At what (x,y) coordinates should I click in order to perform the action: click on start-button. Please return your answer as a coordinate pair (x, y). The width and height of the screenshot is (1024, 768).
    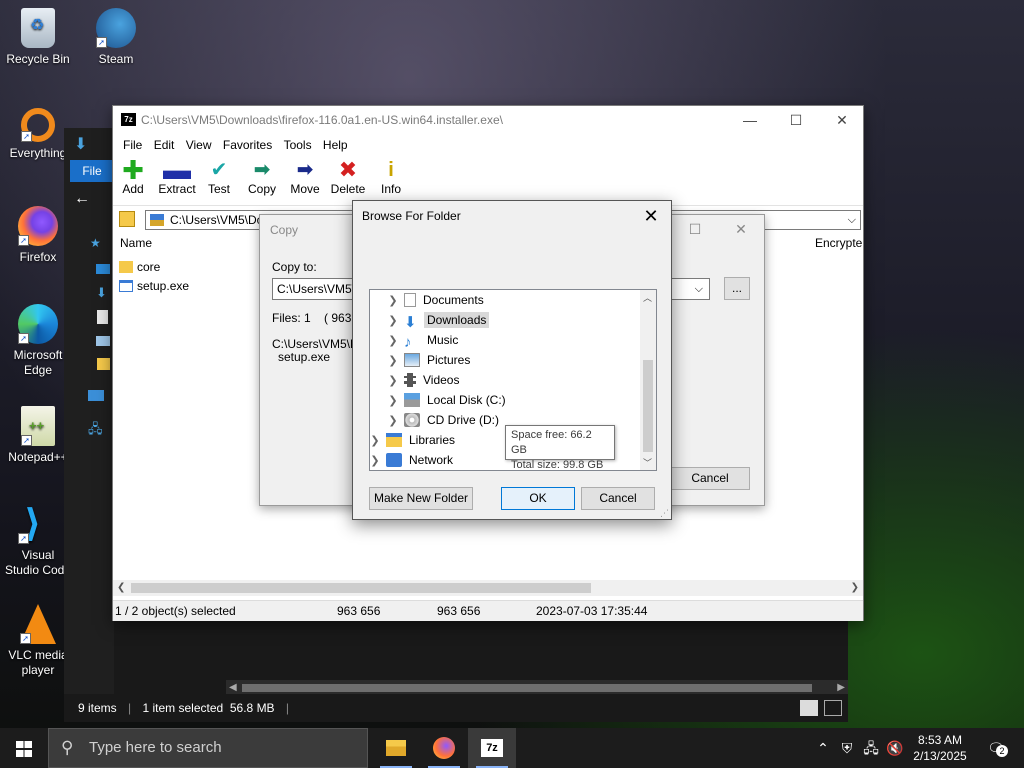
    Looking at the image, I should click on (24, 748).